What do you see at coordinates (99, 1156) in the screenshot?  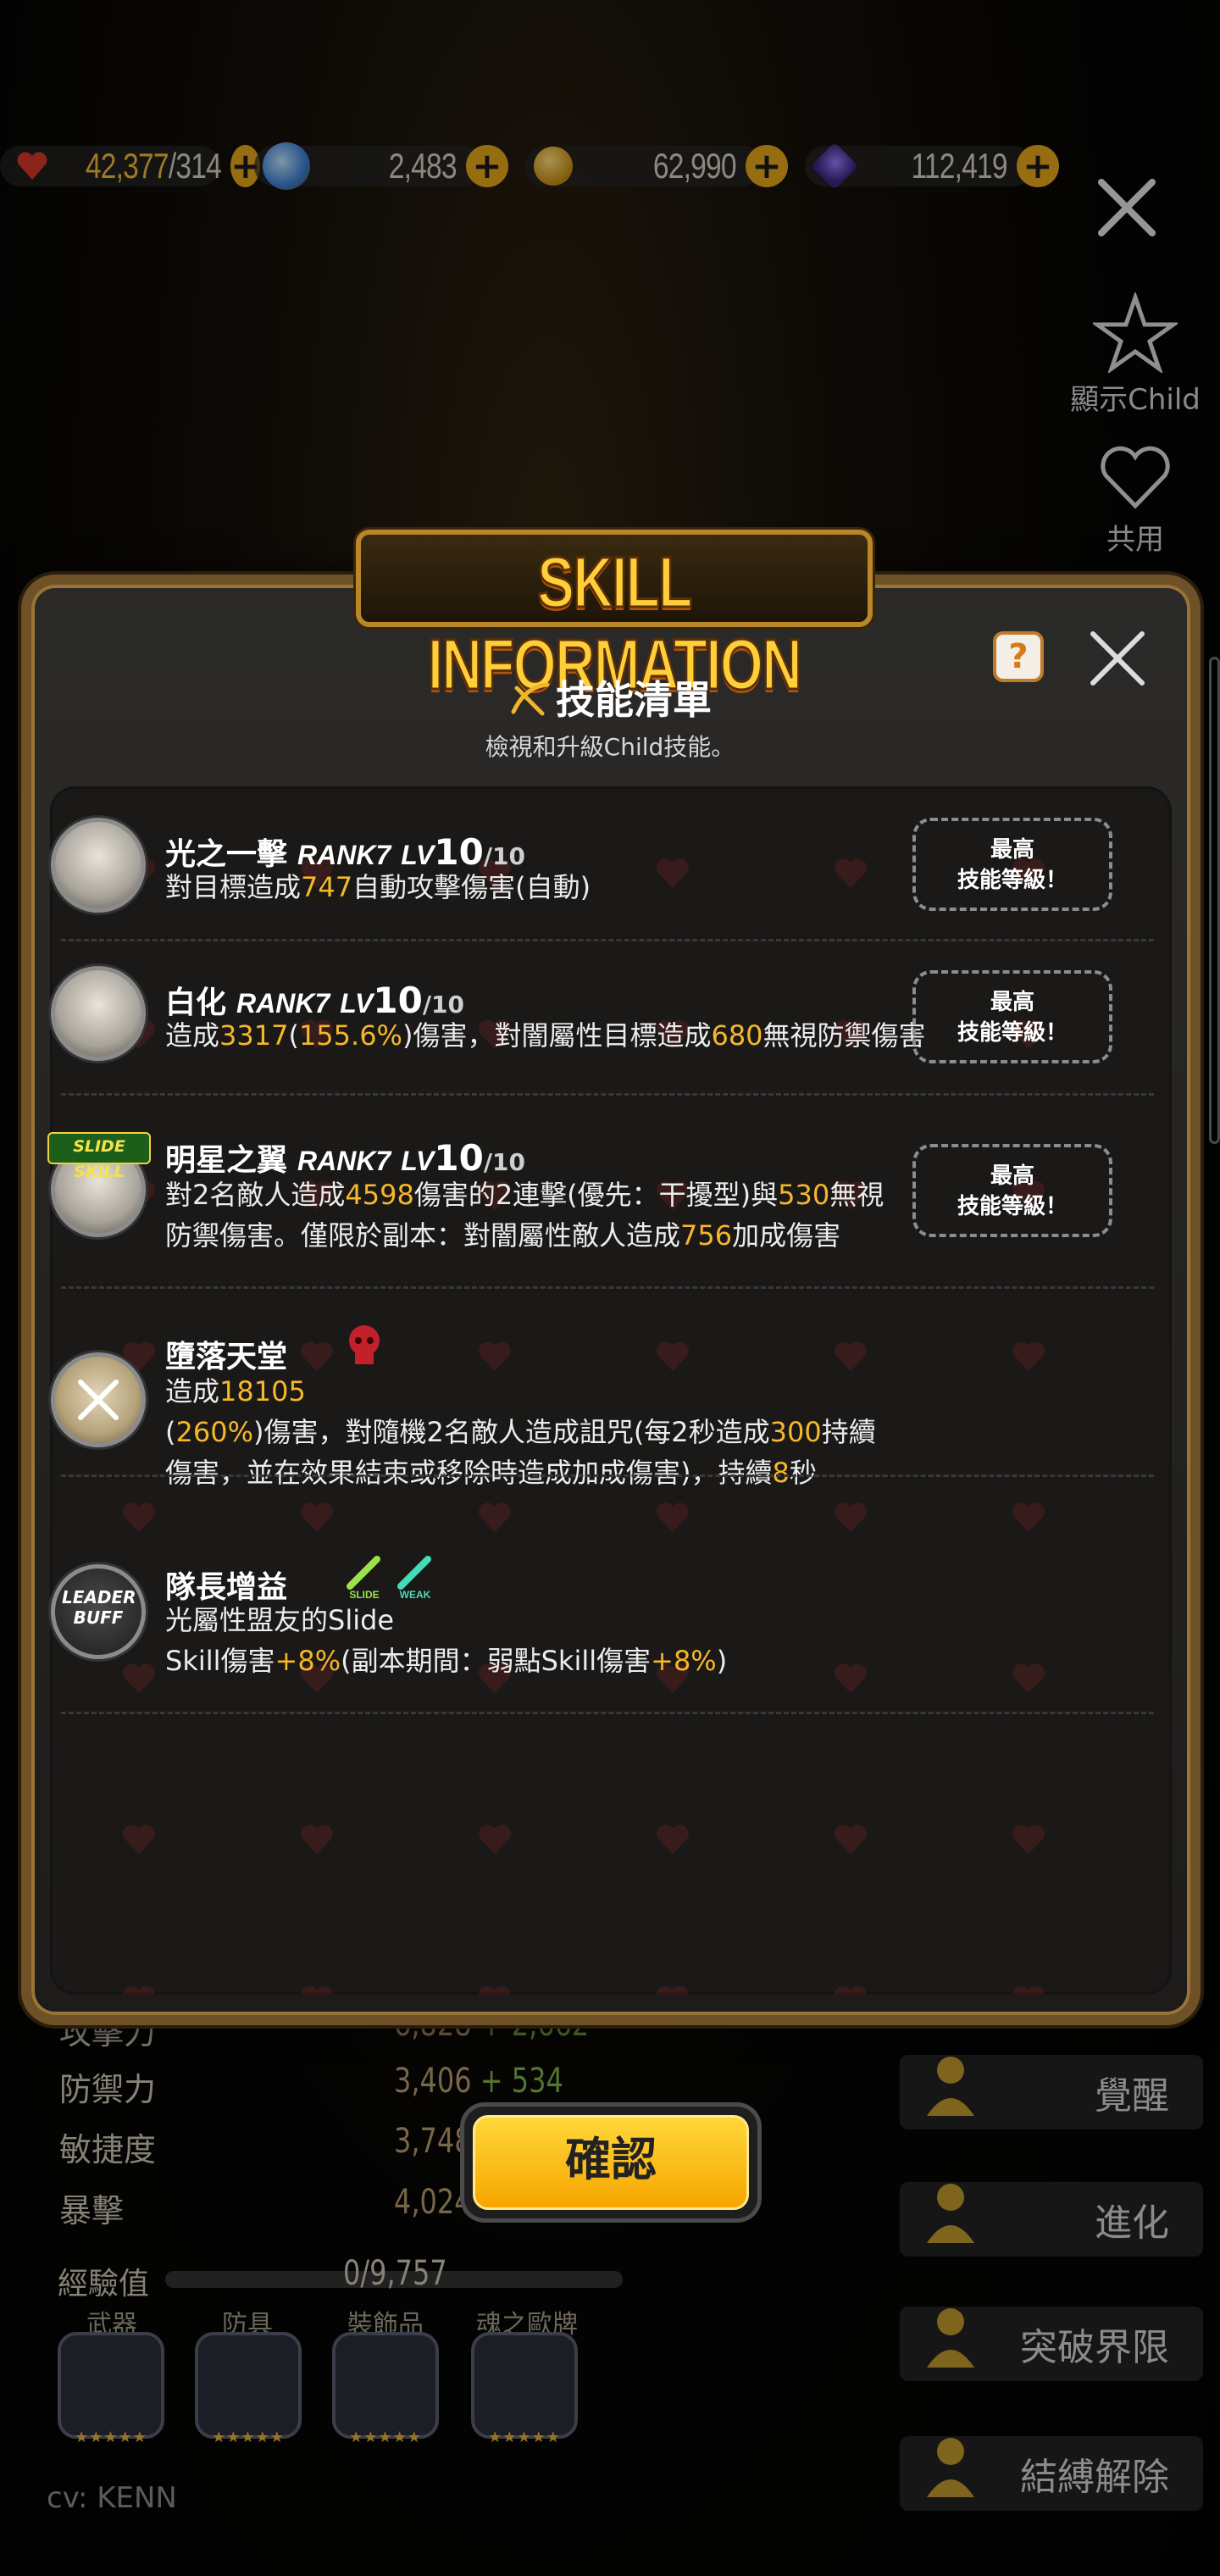 I see `slide-skill-badge: SLIDE SKILL` at bounding box center [99, 1156].